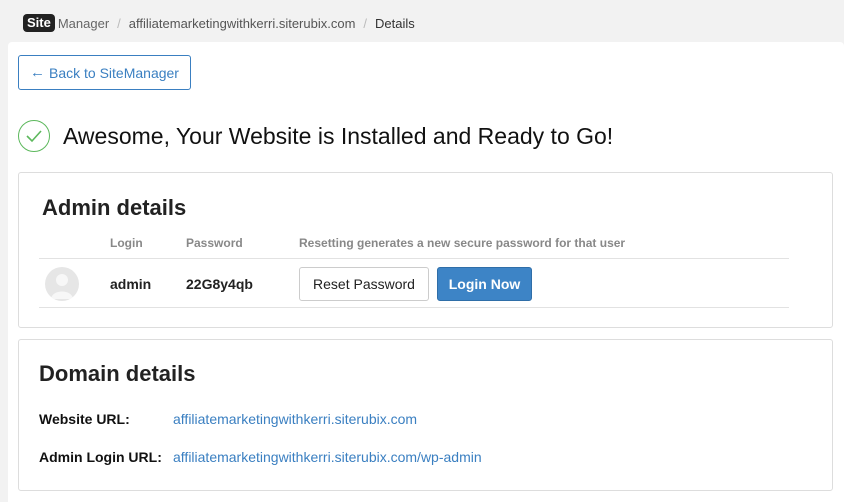 This screenshot has height=502, width=844. Describe the element at coordinates (62, 284) in the screenshot. I see `user-avatar-icon` at that location.